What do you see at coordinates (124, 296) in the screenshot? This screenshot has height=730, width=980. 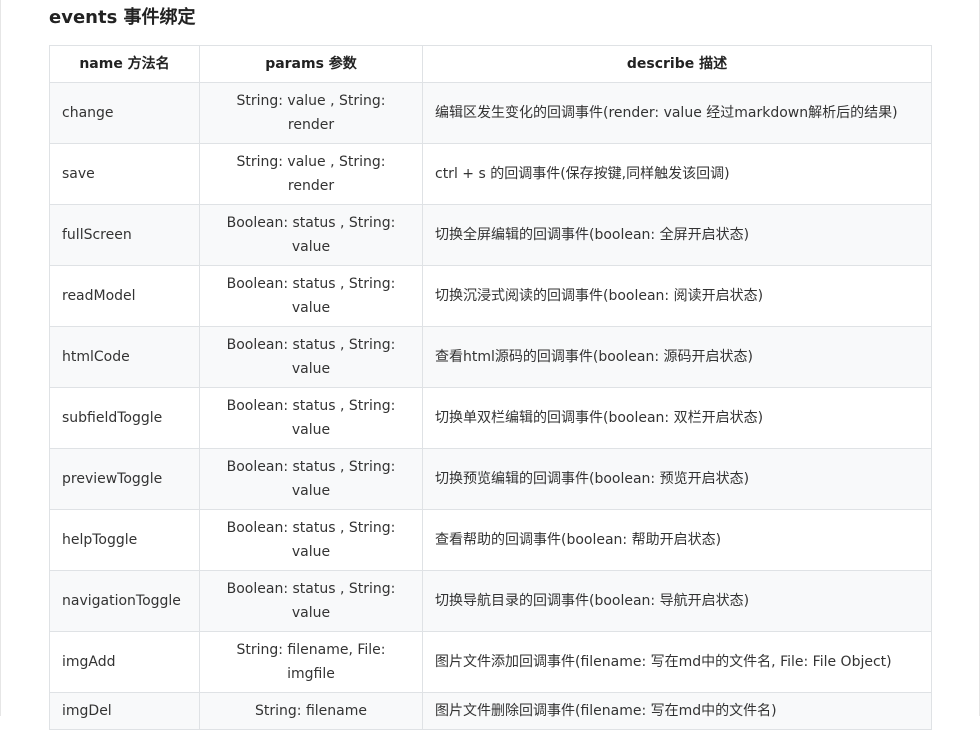 I see `cell-name: readModel` at bounding box center [124, 296].